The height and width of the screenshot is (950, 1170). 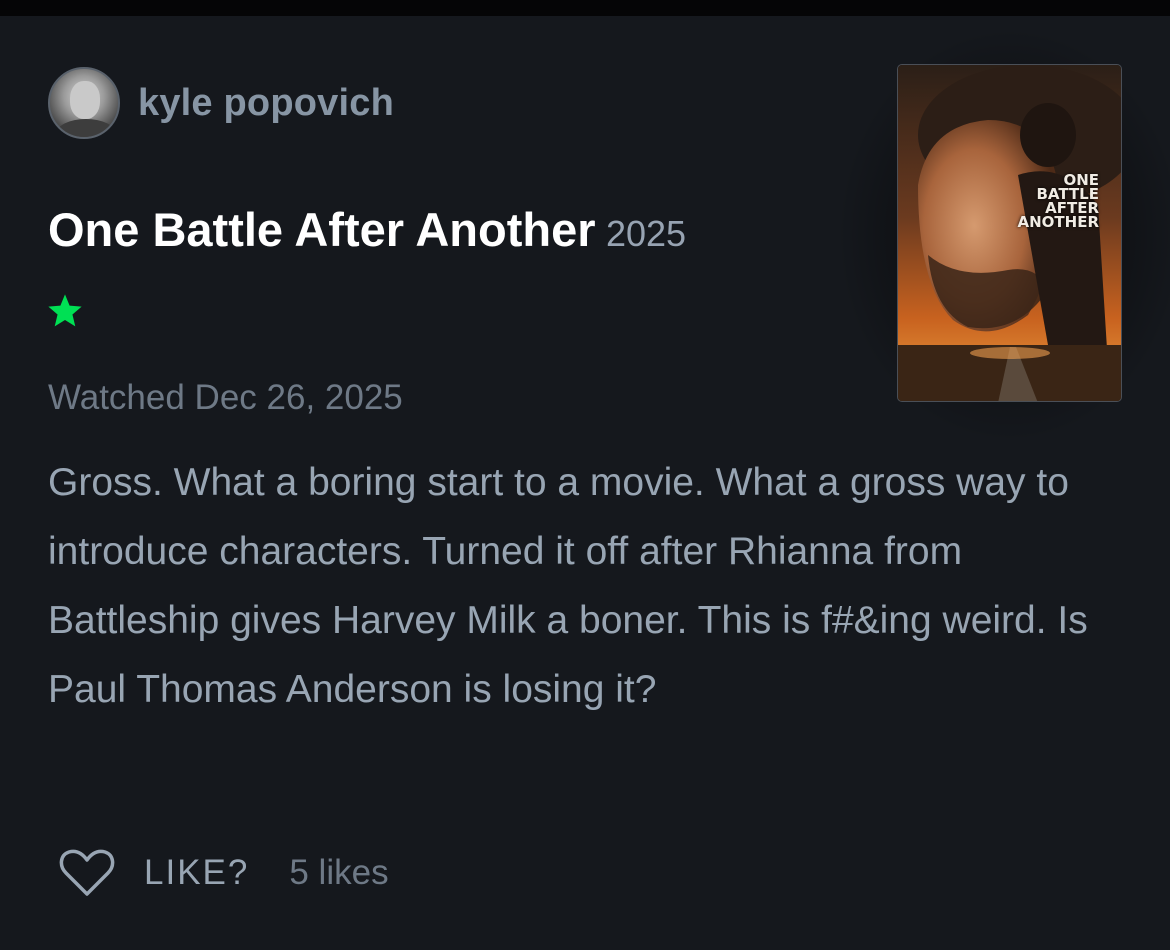 I want to click on film-title-row: One Battle After Another 2025, so click(x=367, y=229).